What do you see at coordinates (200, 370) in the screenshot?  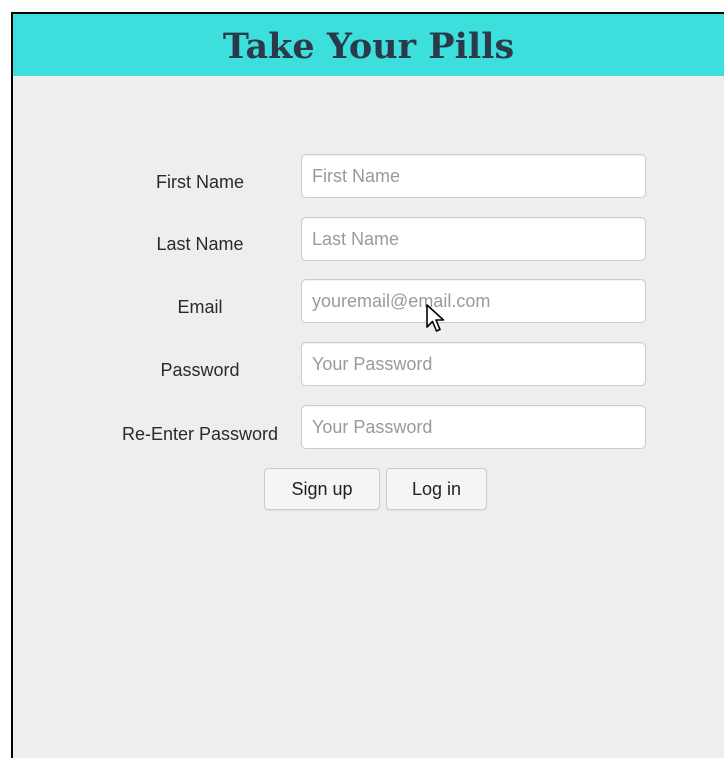 I see `password-label: Password` at bounding box center [200, 370].